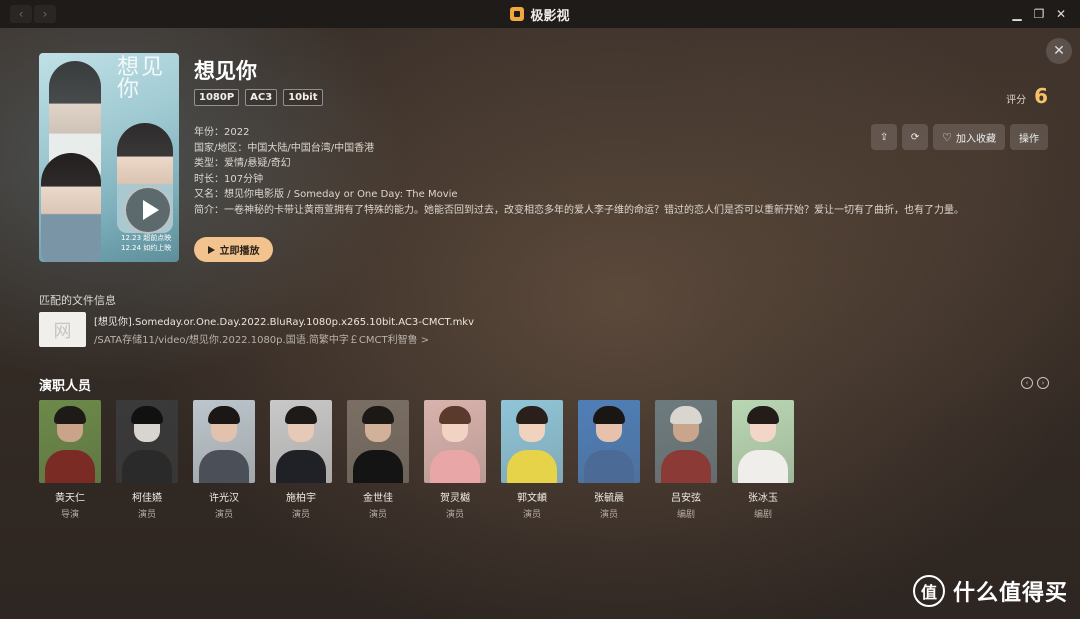  Describe the element at coordinates (70, 498) in the screenshot. I see `cast-member-name: 黄天仁` at that location.